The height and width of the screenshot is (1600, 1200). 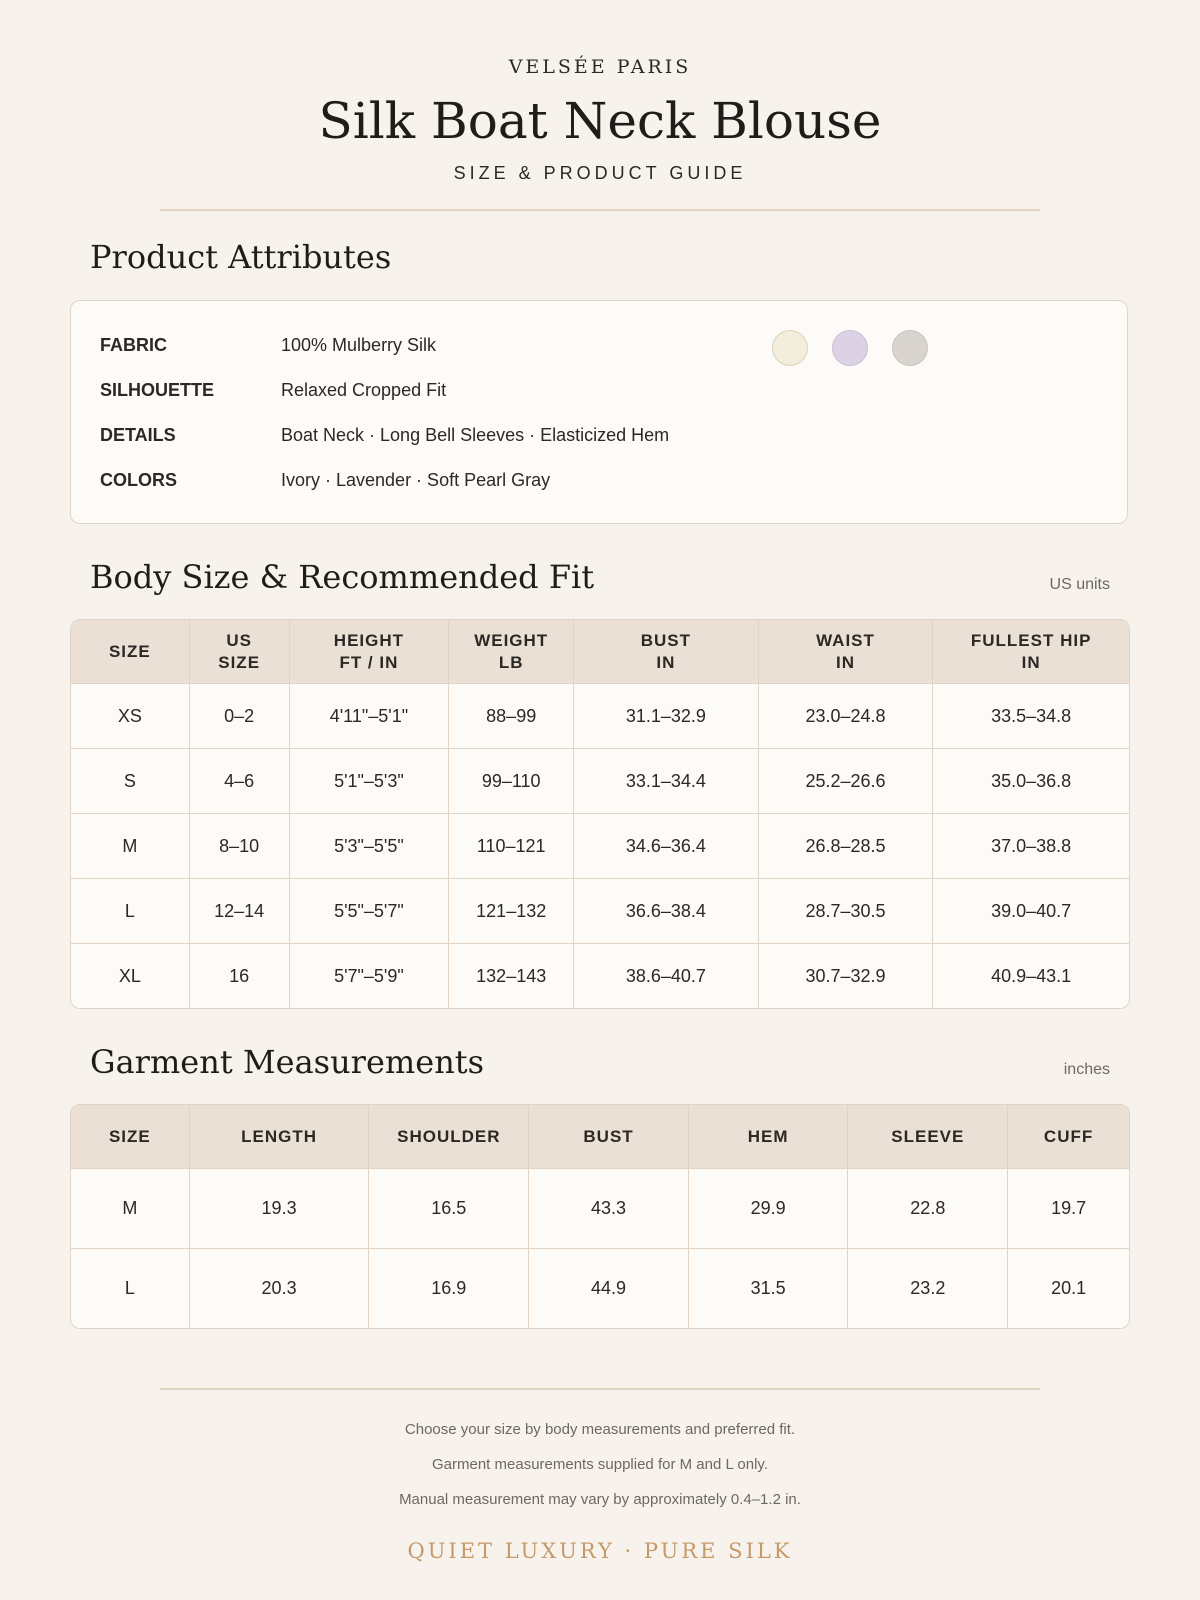 What do you see at coordinates (364, 390) in the screenshot?
I see `attribute-value: Relaxed Cropped Fit` at bounding box center [364, 390].